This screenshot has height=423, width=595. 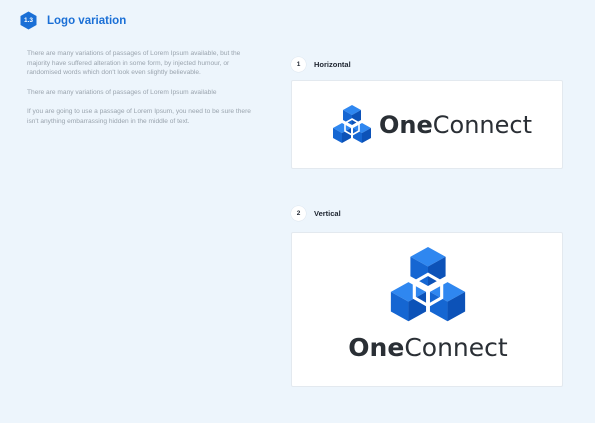 I want to click on section-header: 1.3 Logo variation, so click(x=72, y=20).